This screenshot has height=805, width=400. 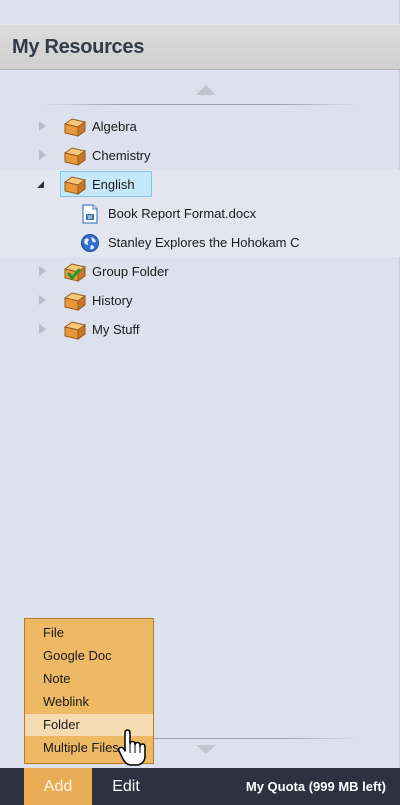 I want to click on panel-header: My Resources, so click(x=200, y=47).